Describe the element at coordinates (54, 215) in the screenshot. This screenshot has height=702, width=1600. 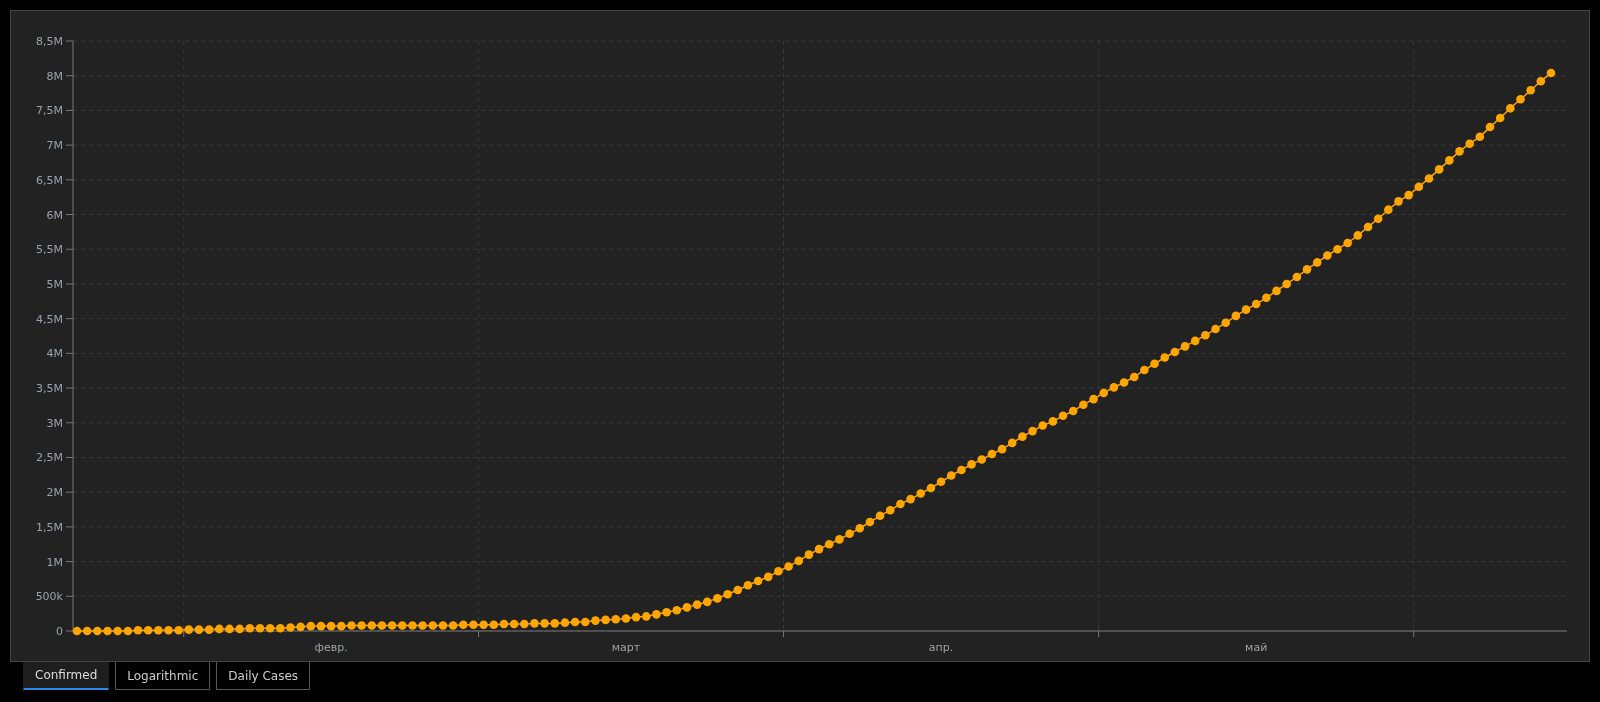
I see `y-tick-label: 6M` at that location.